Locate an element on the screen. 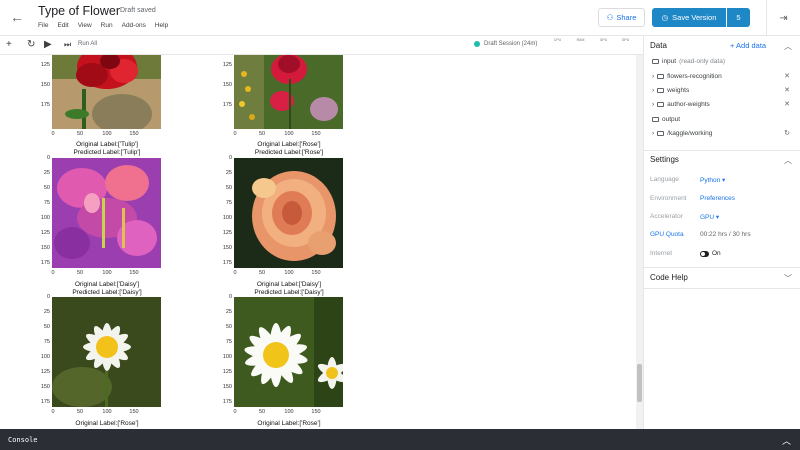  dataset-item: › weights is located at coordinates (670, 90).